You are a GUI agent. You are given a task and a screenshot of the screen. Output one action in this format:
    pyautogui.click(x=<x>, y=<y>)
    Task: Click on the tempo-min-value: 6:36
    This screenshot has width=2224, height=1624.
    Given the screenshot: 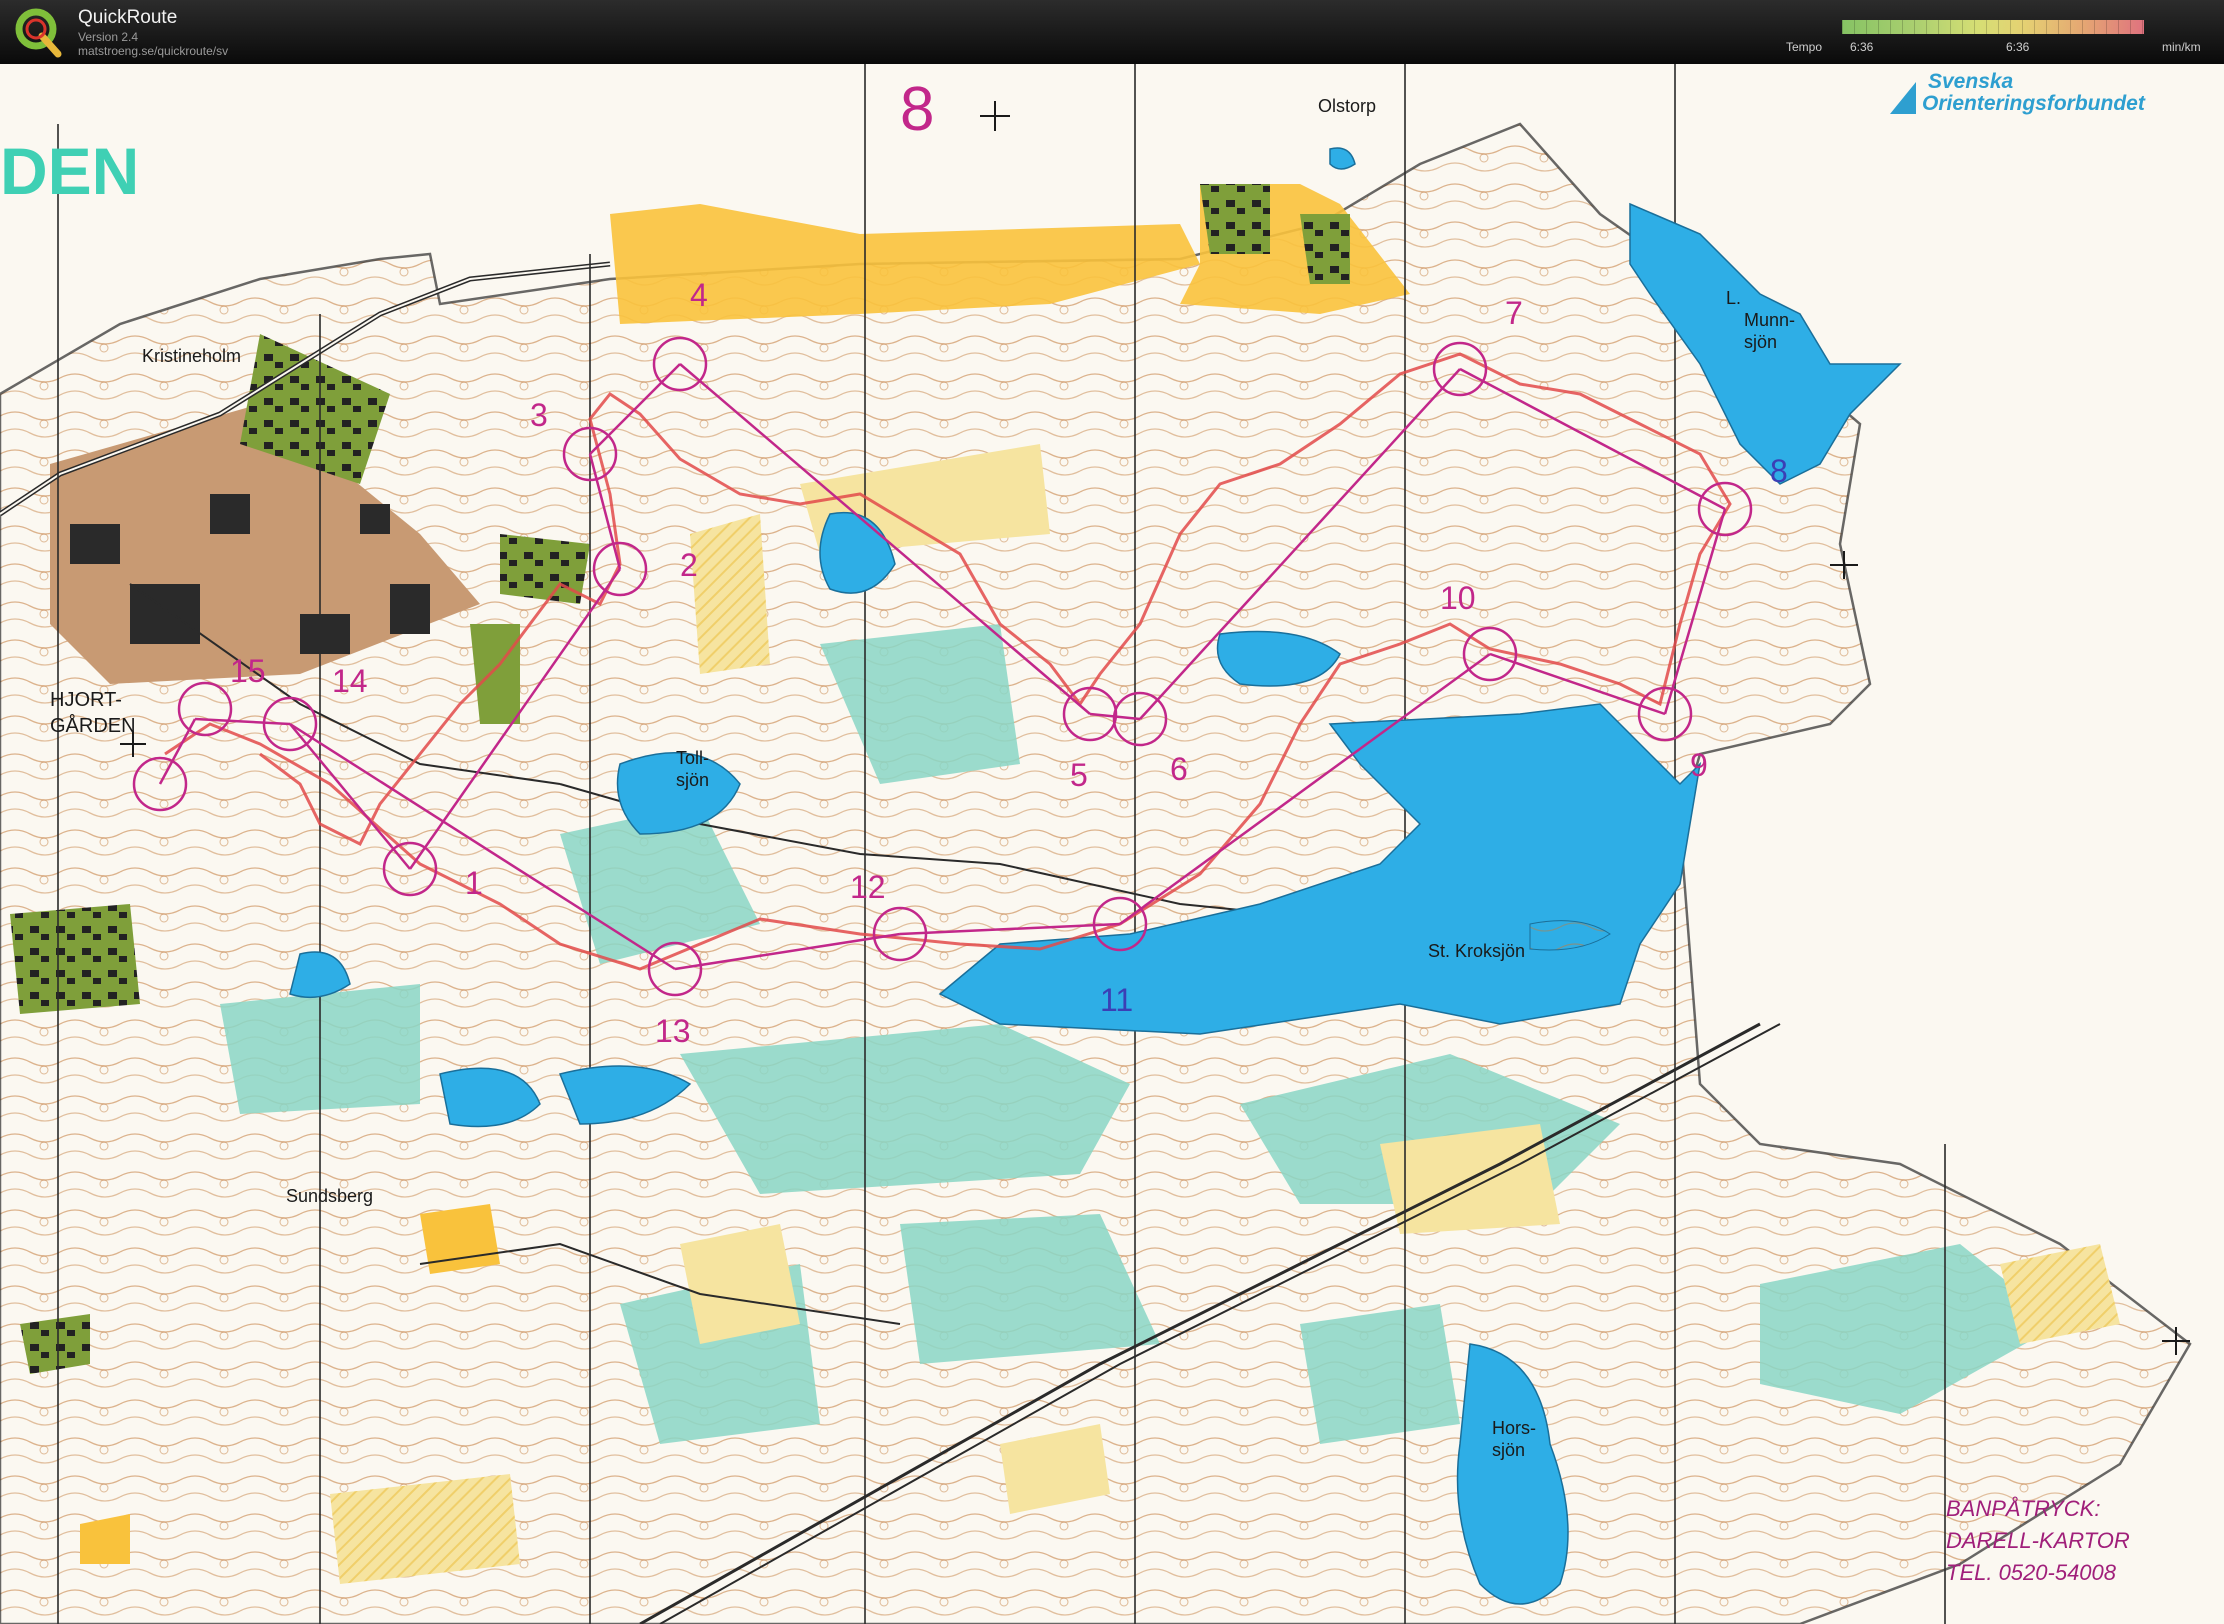 What is the action you would take?
    pyautogui.click(x=1862, y=47)
    